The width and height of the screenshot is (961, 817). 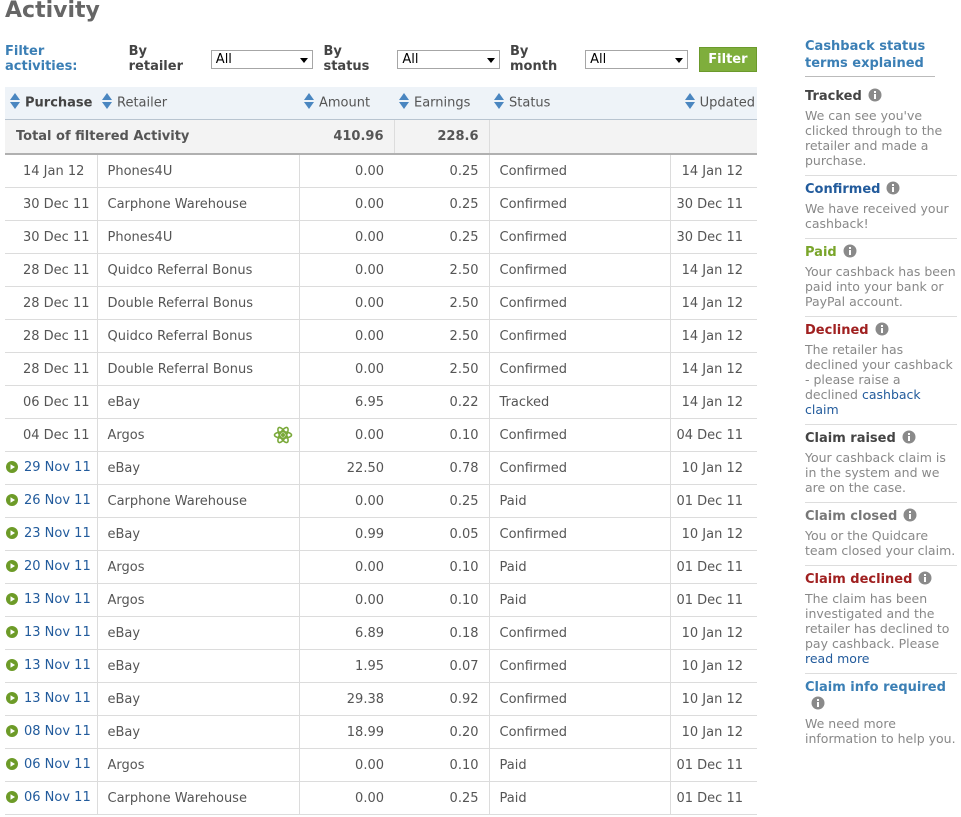 I want to click on table-row: 13 Nov 11 Argos 0.00 0.10 Paid 01 Dec 11, so click(x=381, y=600).